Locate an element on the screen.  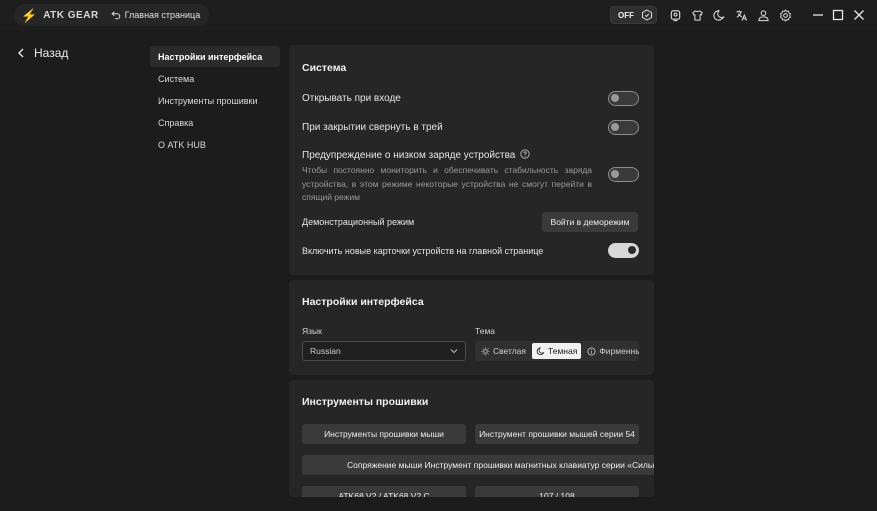
nav-item-interface-settings: Настройки интерфейса is located at coordinates (215, 56).